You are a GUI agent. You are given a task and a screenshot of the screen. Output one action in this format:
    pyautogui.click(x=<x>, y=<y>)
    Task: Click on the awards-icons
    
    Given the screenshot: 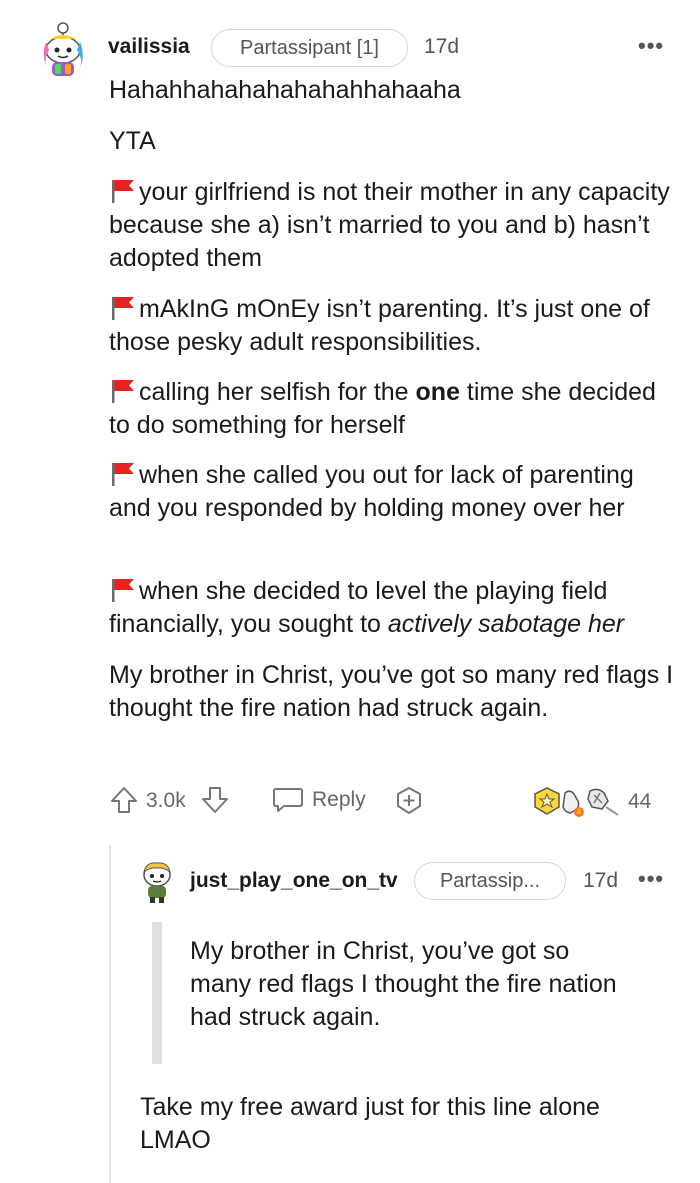 What is the action you would take?
    pyautogui.click(x=576, y=802)
    